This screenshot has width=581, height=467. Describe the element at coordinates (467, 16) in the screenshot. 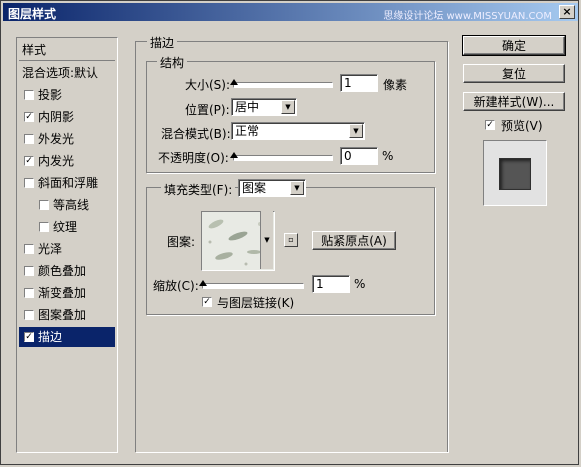

I see `watermark: 思缘设计论坛 www.MISSYUAN.COM` at that location.